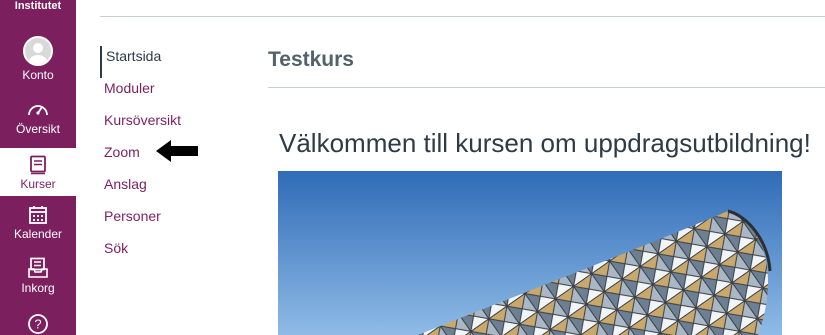 The height and width of the screenshot is (335, 825). I want to click on course-title: Testkurs, so click(311, 59).